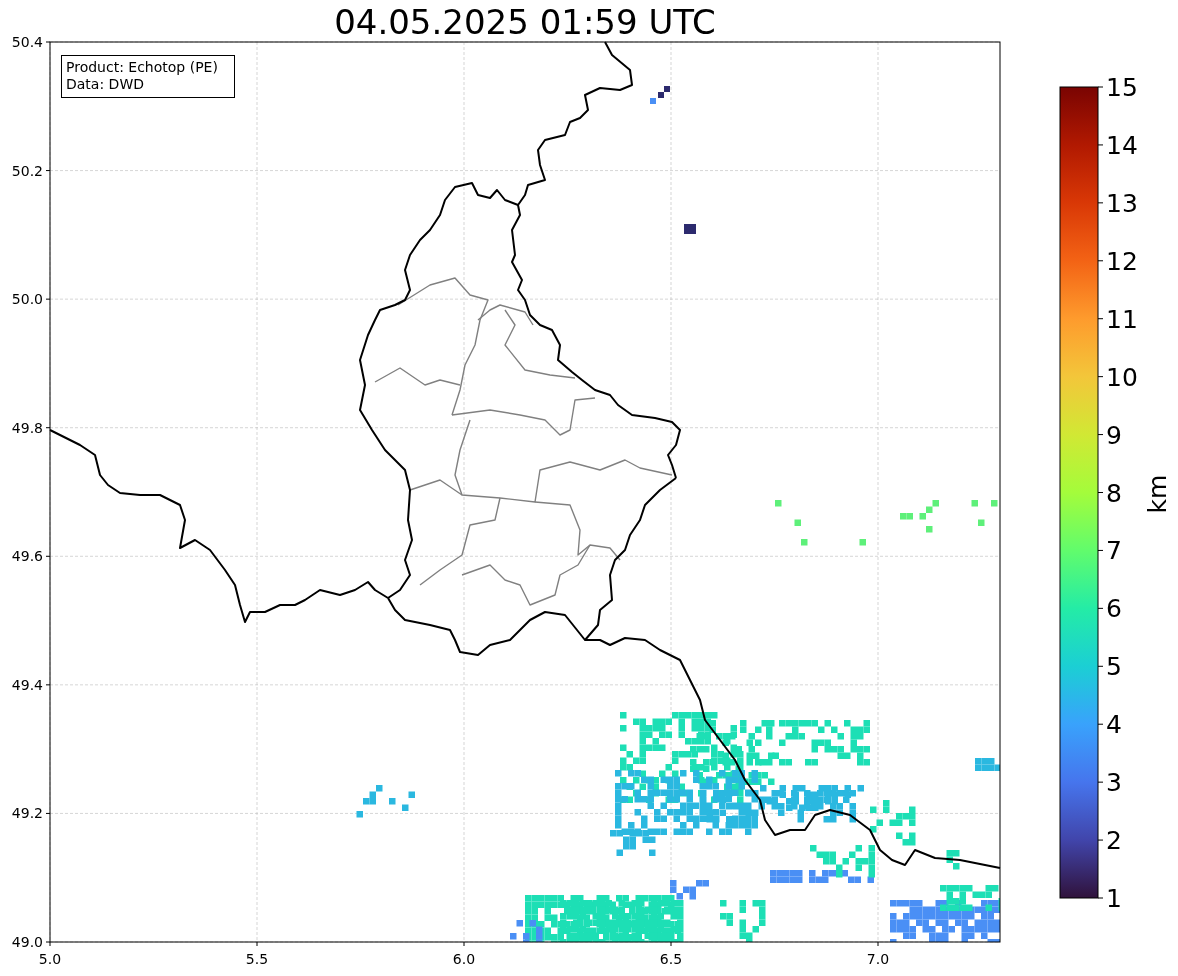 Image resolution: width=1178 pixels, height=976 pixels. I want to click on colorbar-tick-label: 3, so click(1114, 783).